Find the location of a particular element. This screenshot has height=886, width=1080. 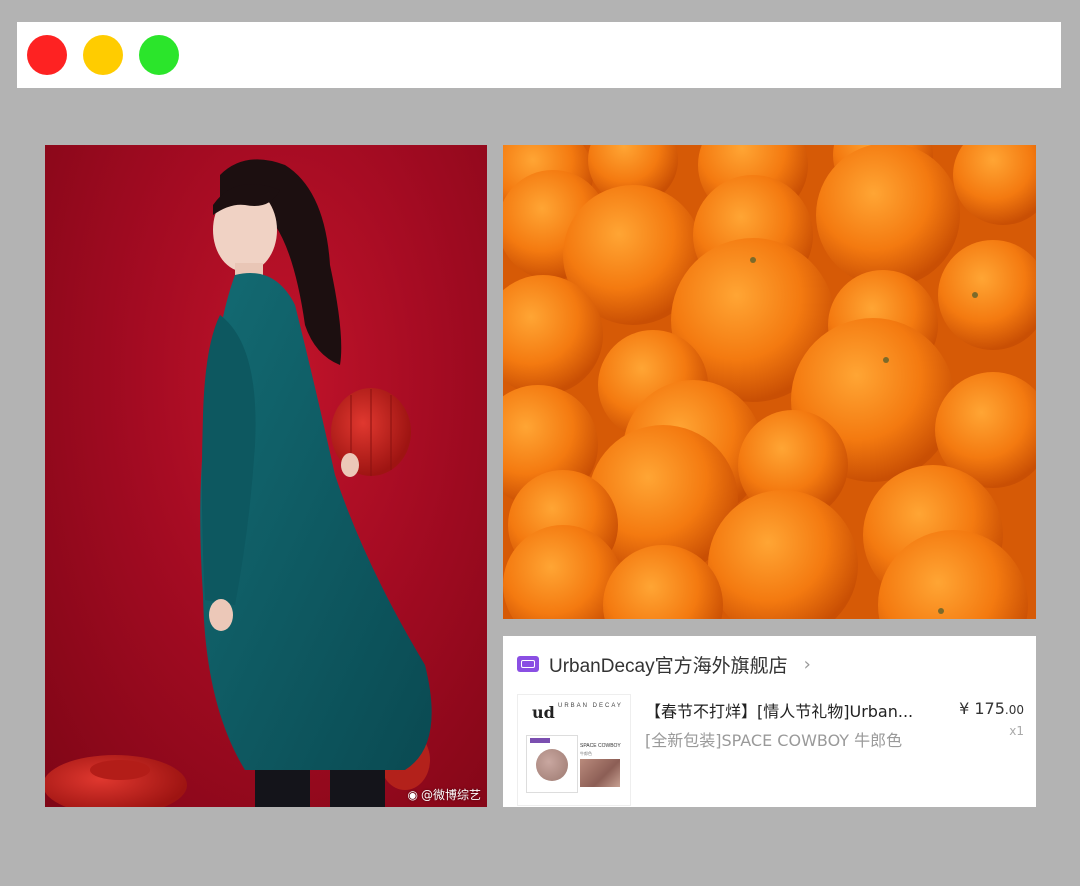

weibo-watermark: ◉ @微博综艺 is located at coordinates (445, 794).